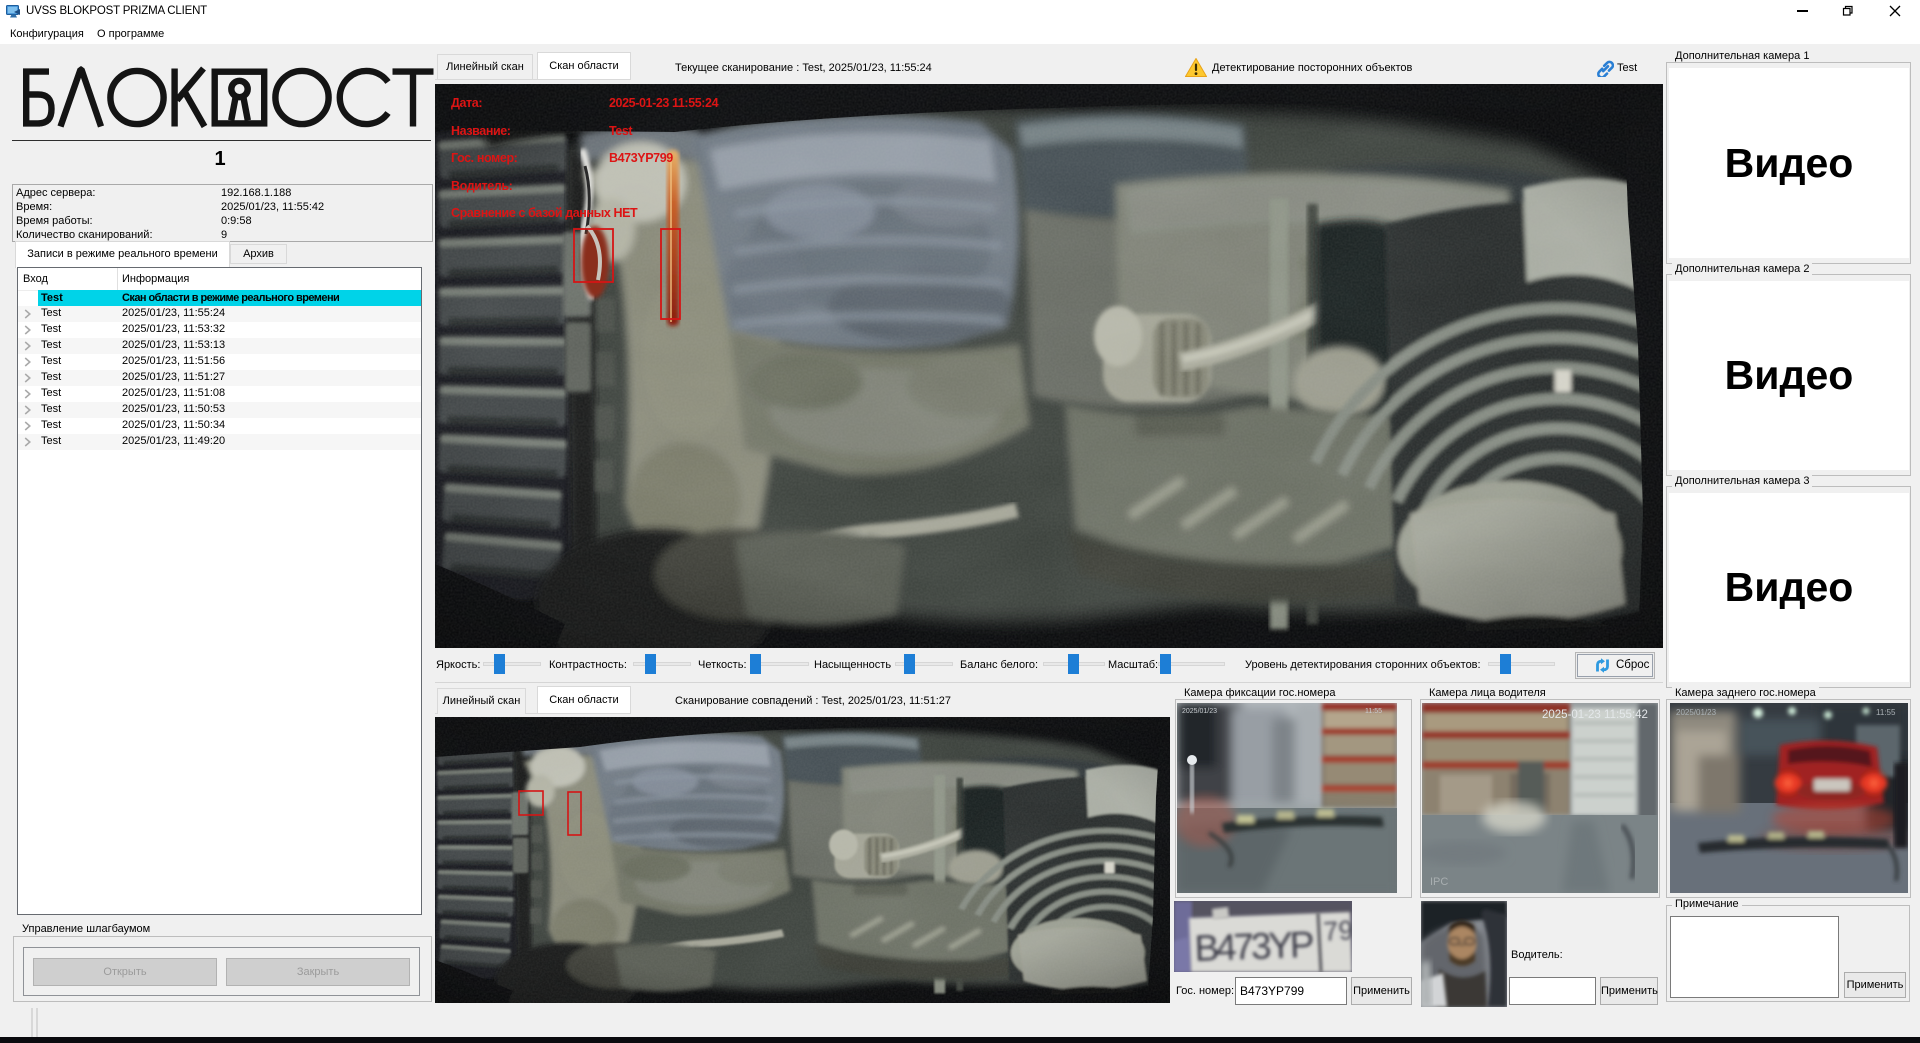 This screenshot has width=1920, height=1043. Describe the element at coordinates (544, 213) in the screenshot. I see `svg-text: Сравнение с базой данных НЕТ` at that location.